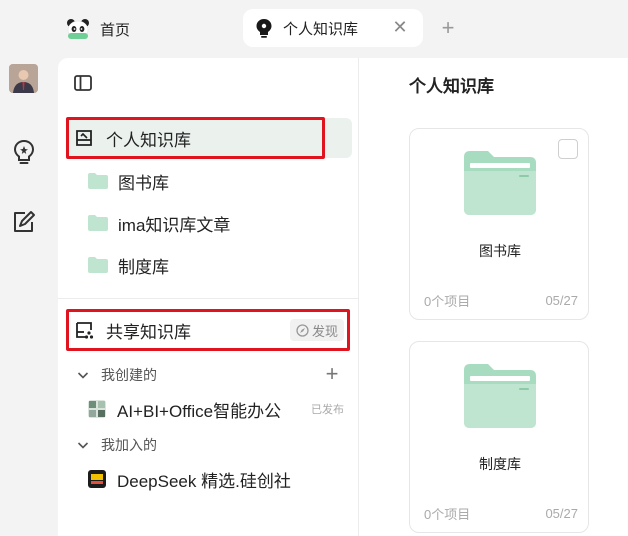 The width and height of the screenshot is (628, 536). I want to click on tab-personal-kb-label: 个人知识库, so click(321, 29).